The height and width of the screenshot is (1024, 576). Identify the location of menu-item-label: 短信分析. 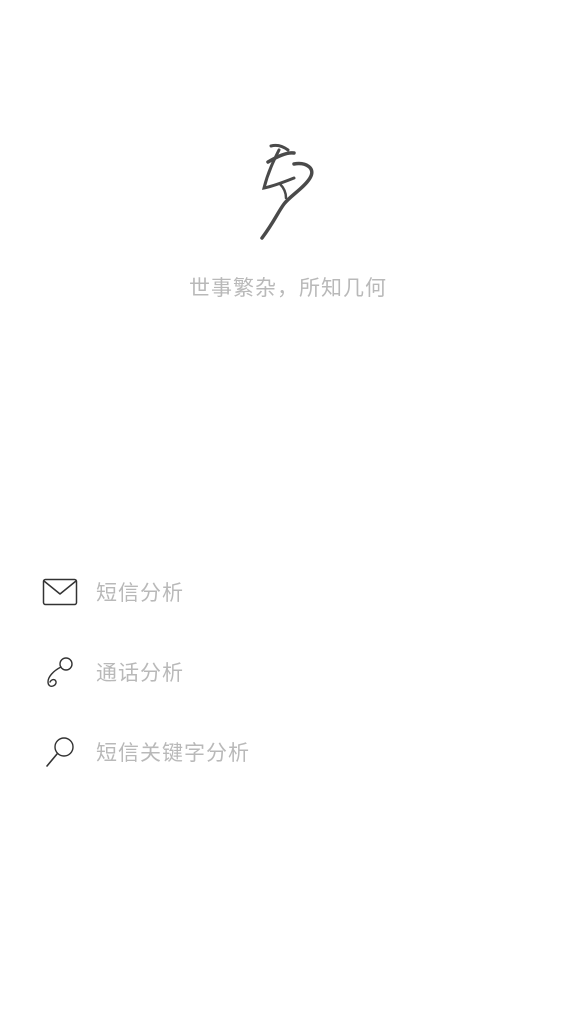
(140, 593).